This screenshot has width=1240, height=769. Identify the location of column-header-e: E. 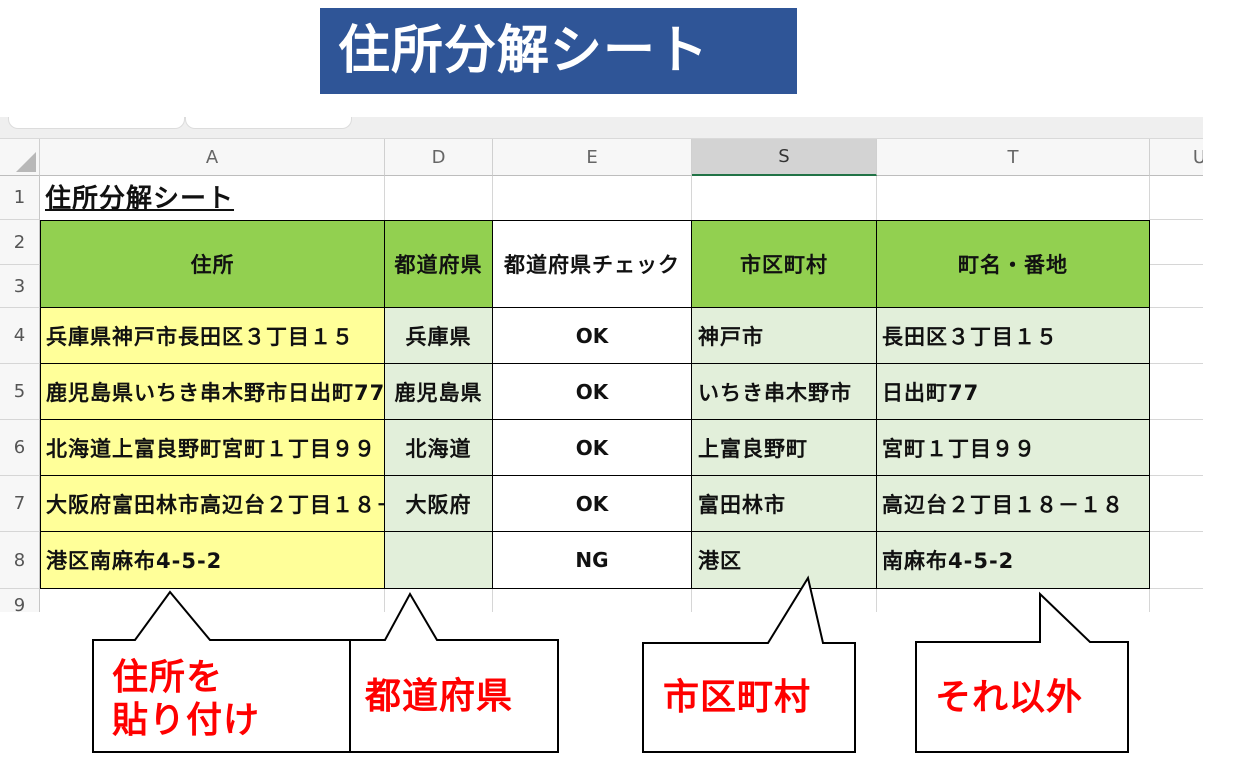
(592, 157).